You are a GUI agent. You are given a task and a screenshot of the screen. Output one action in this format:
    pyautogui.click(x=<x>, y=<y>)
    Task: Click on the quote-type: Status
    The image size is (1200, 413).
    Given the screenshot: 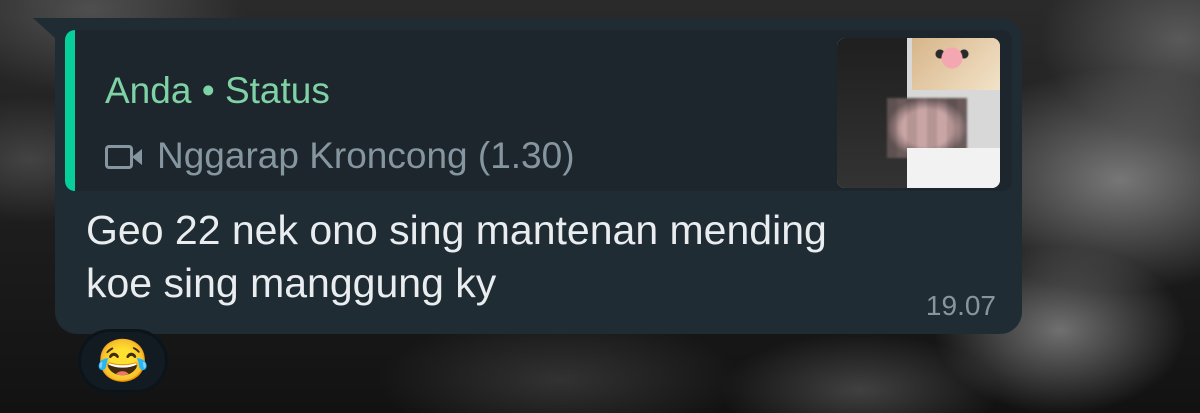 What is the action you would take?
    pyautogui.click(x=277, y=90)
    